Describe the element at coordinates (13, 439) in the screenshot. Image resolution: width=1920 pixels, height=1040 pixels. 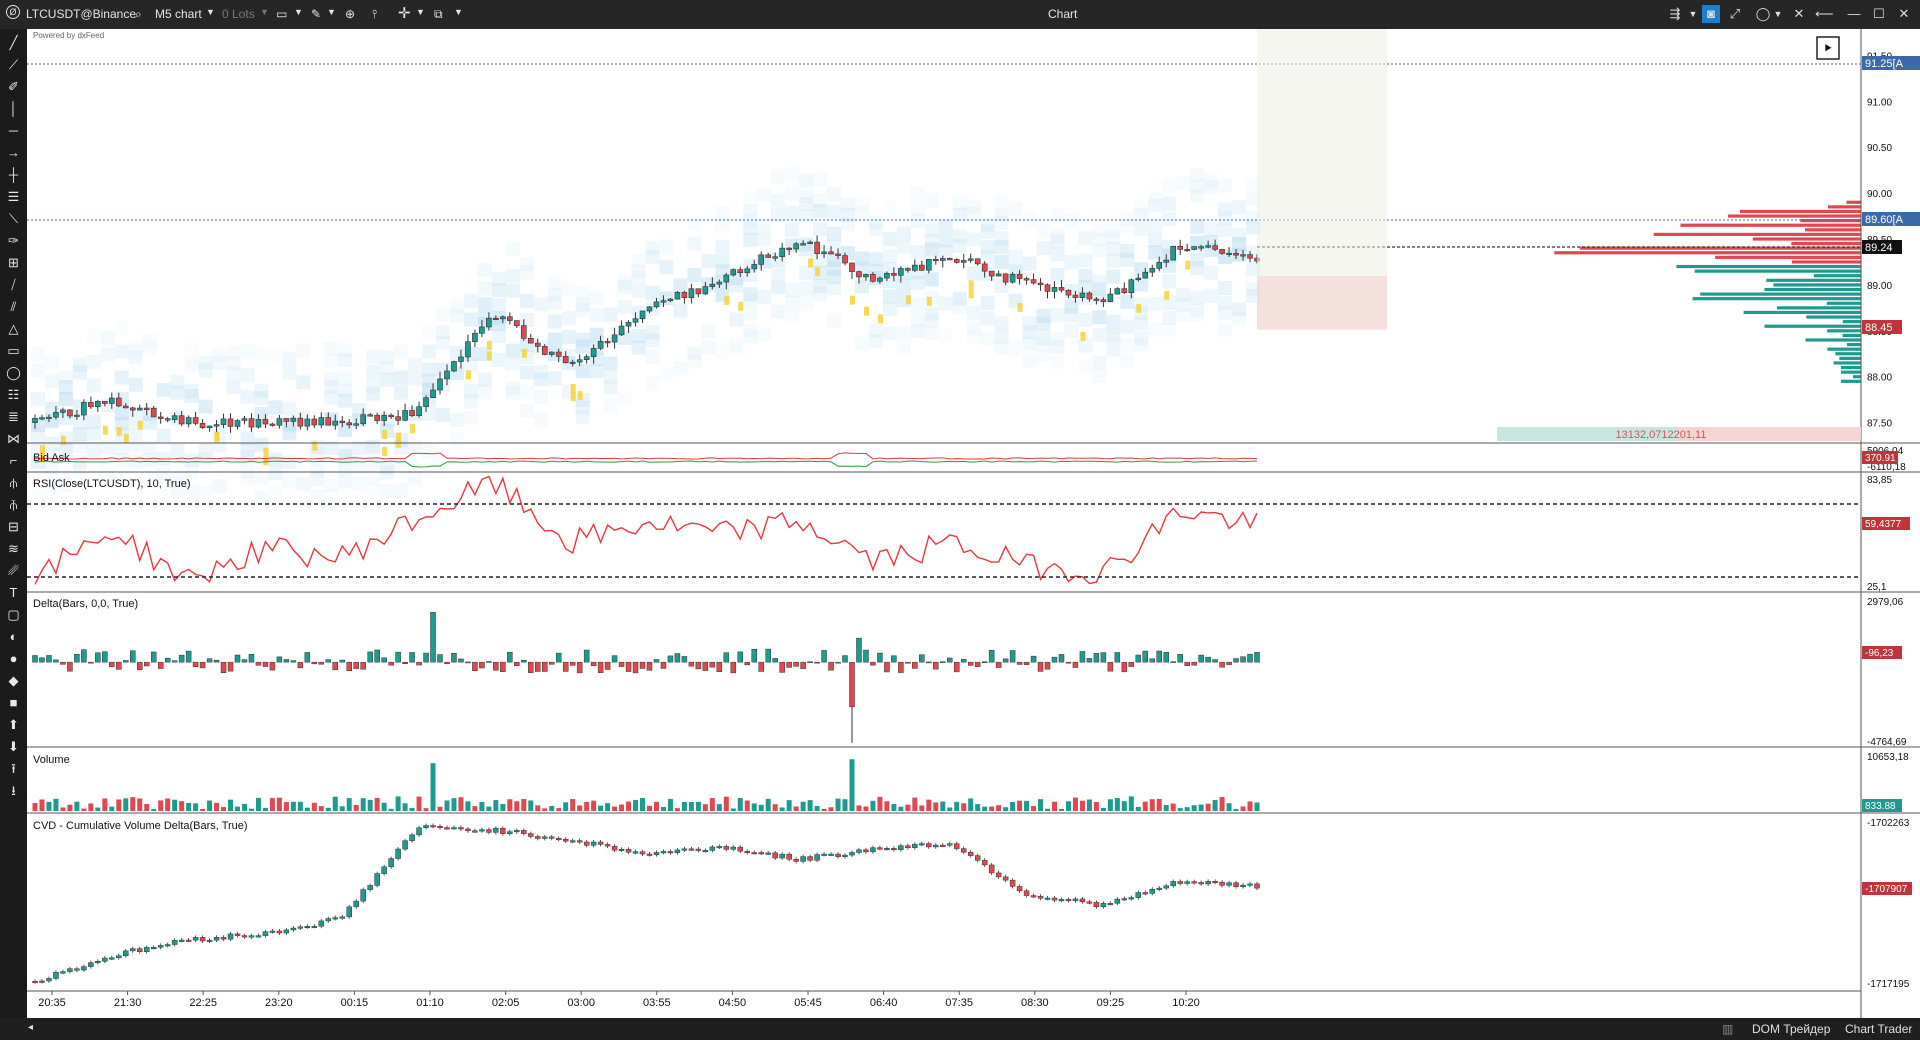
I see `crossline-tool-icon: ⋈` at that location.